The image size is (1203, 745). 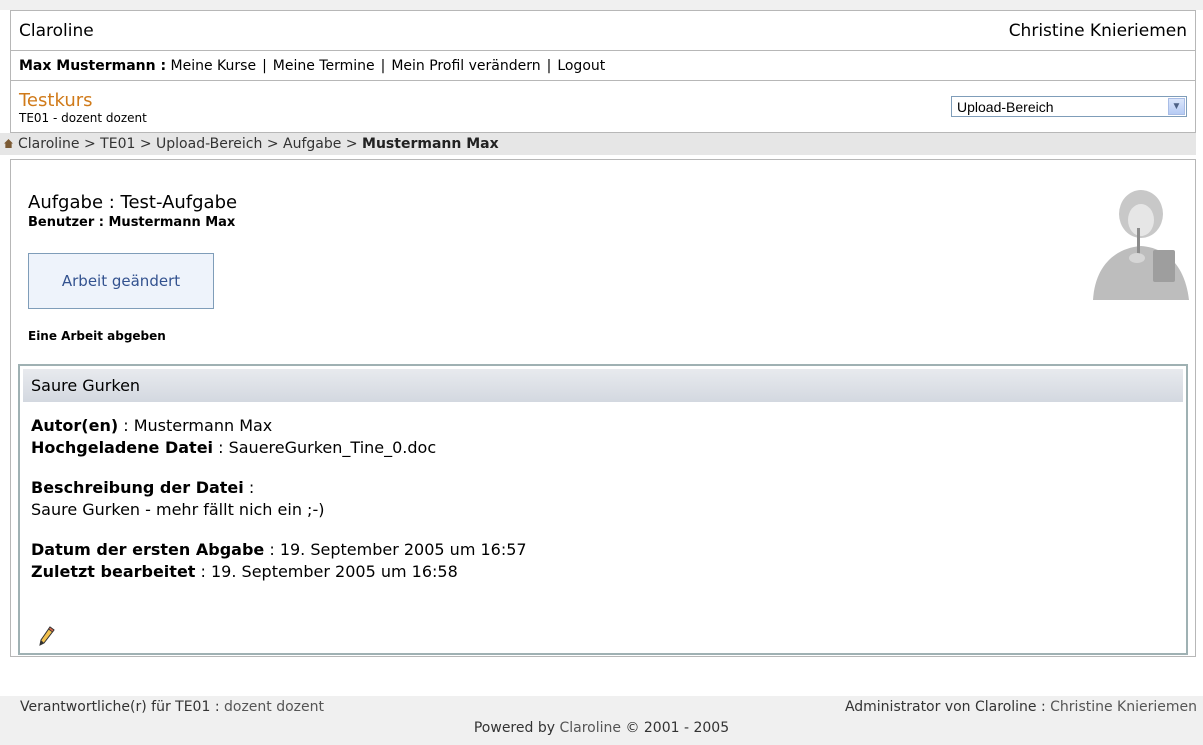 What do you see at coordinates (209, 144) in the screenshot?
I see `breadcrumb-upload: Upload-Bereich` at bounding box center [209, 144].